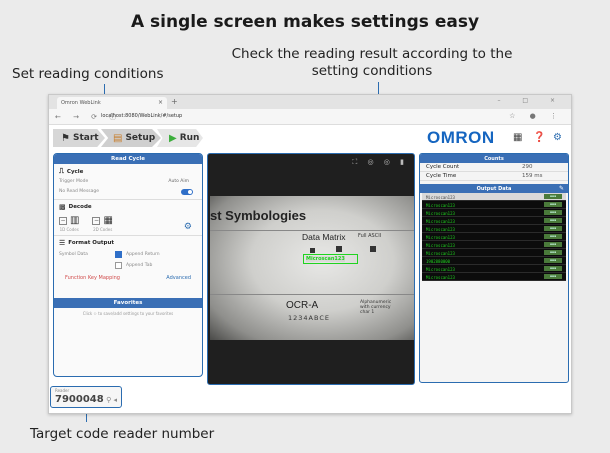 Image resolution: width=610 pixels, height=453 pixels. What do you see at coordinates (65, 138) in the screenshot?
I see `flag-icon: ⚑` at bounding box center [65, 138].